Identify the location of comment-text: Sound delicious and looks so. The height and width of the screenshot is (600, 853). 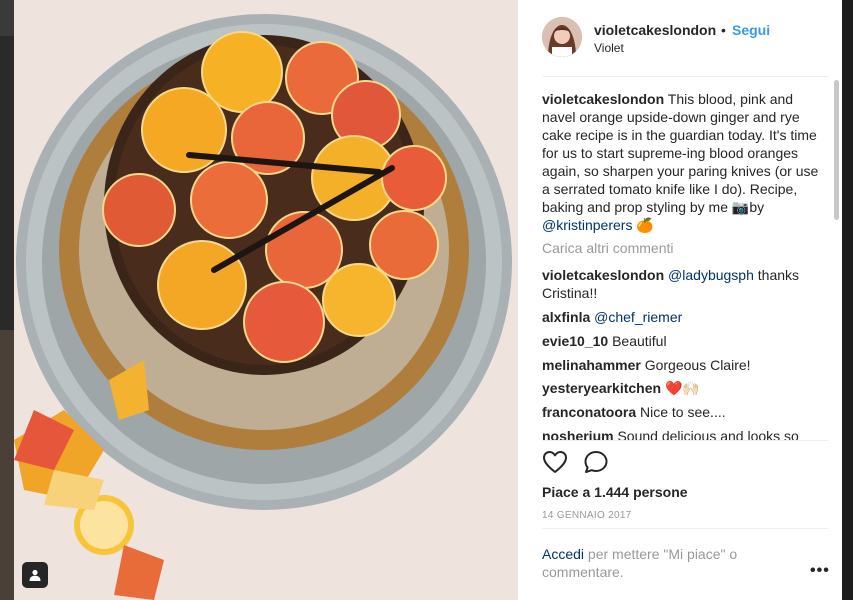
(706, 434).